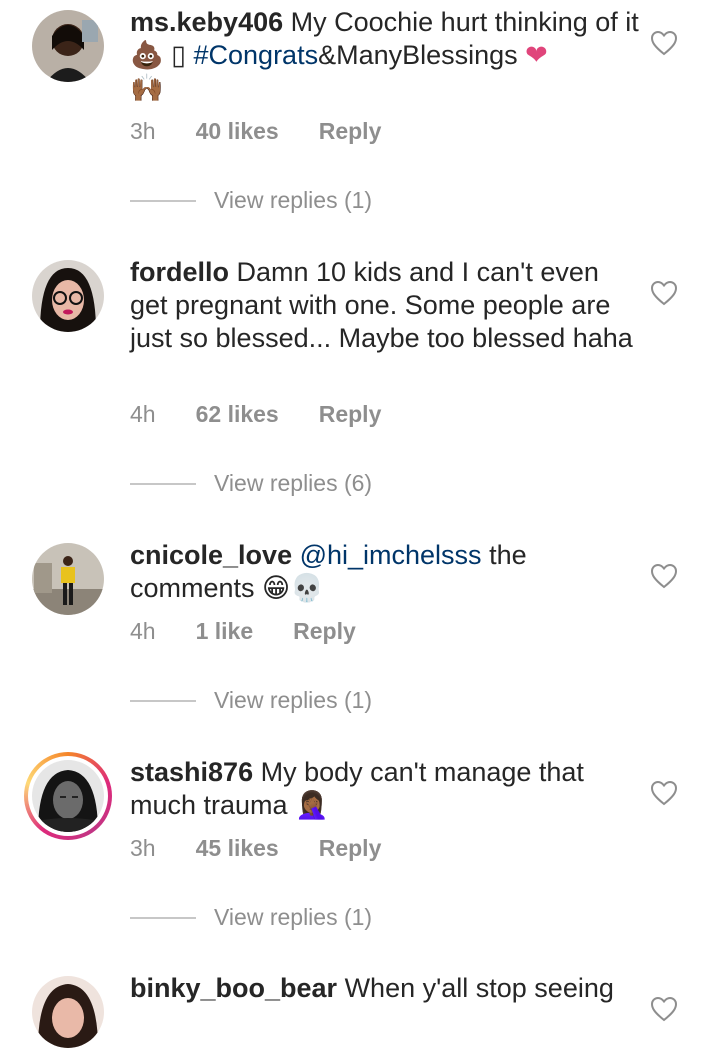 The image size is (720, 1048). Describe the element at coordinates (178, 55) in the screenshot. I see `missing-glyph: ▯` at that location.